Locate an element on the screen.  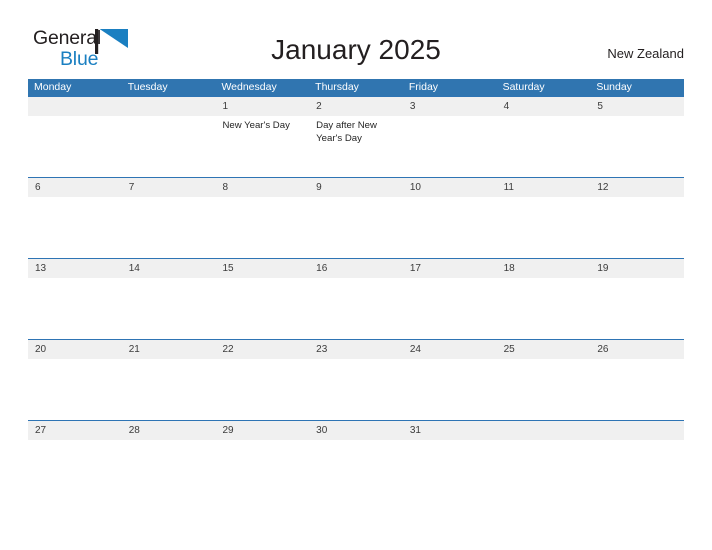
day-number: 23 is located at coordinates (356, 349).